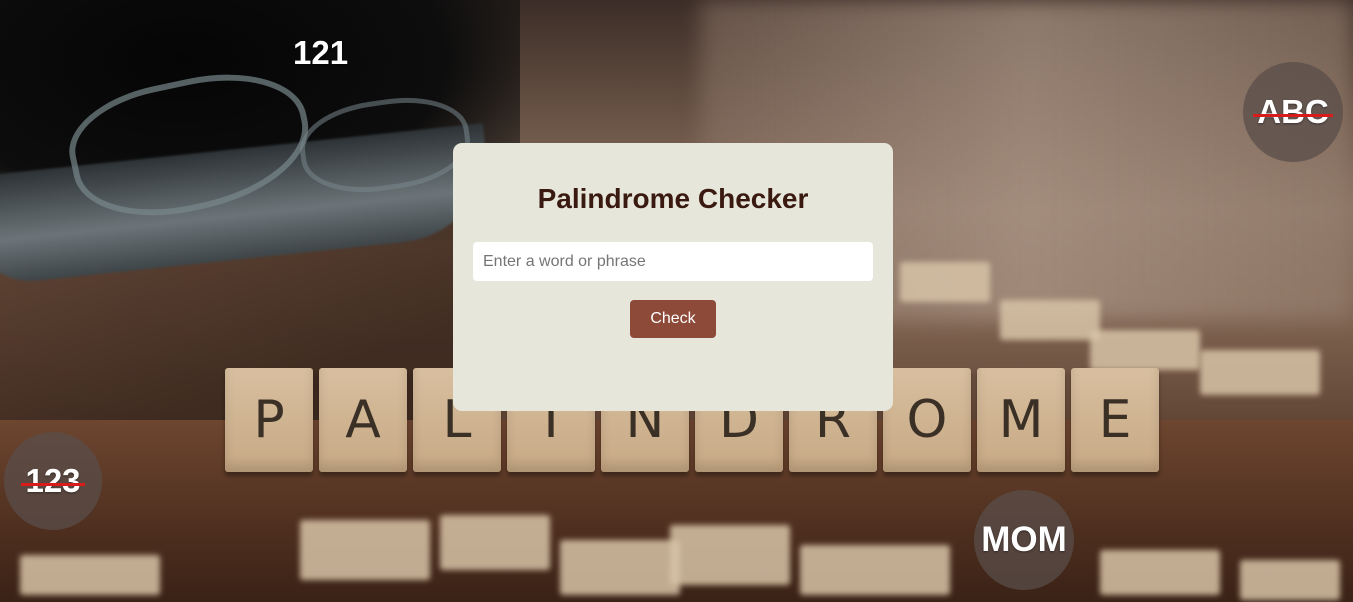 This screenshot has height=602, width=1353. I want to click on number-badge: 123, so click(53, 481).